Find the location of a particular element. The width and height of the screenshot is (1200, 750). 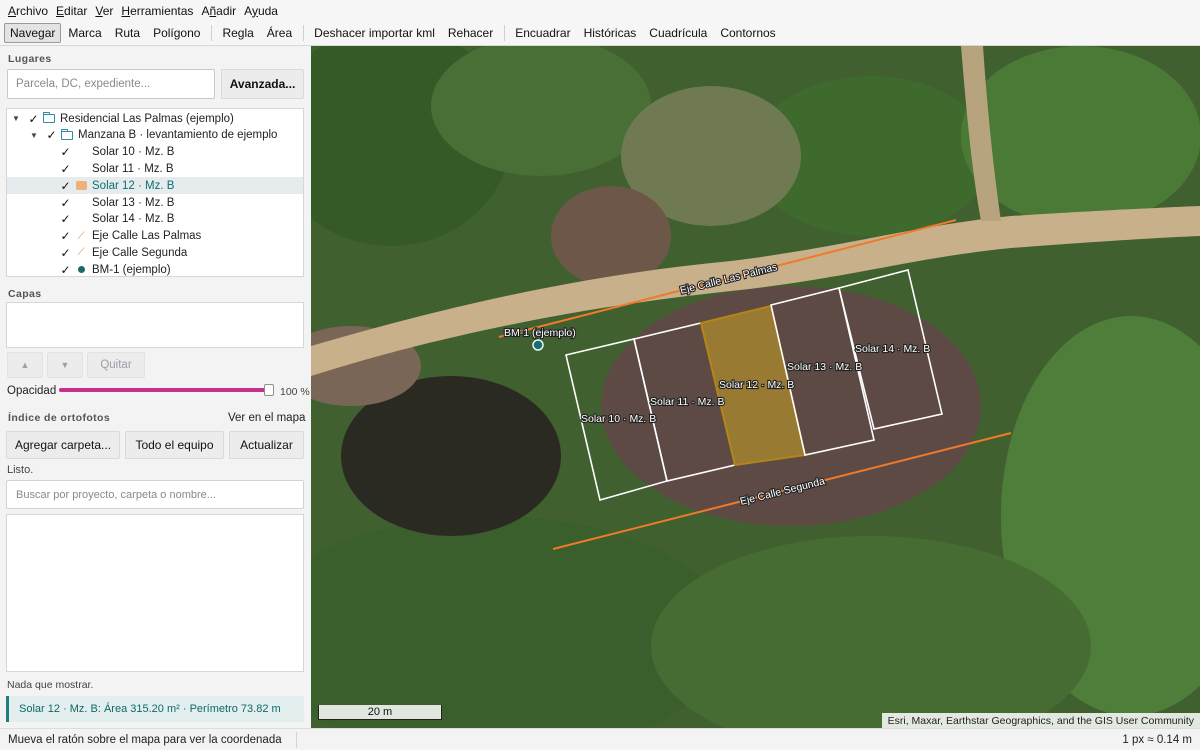

tree-label: Residencial Las Palmas (ejemplo) is located at coordinates (147, 118).